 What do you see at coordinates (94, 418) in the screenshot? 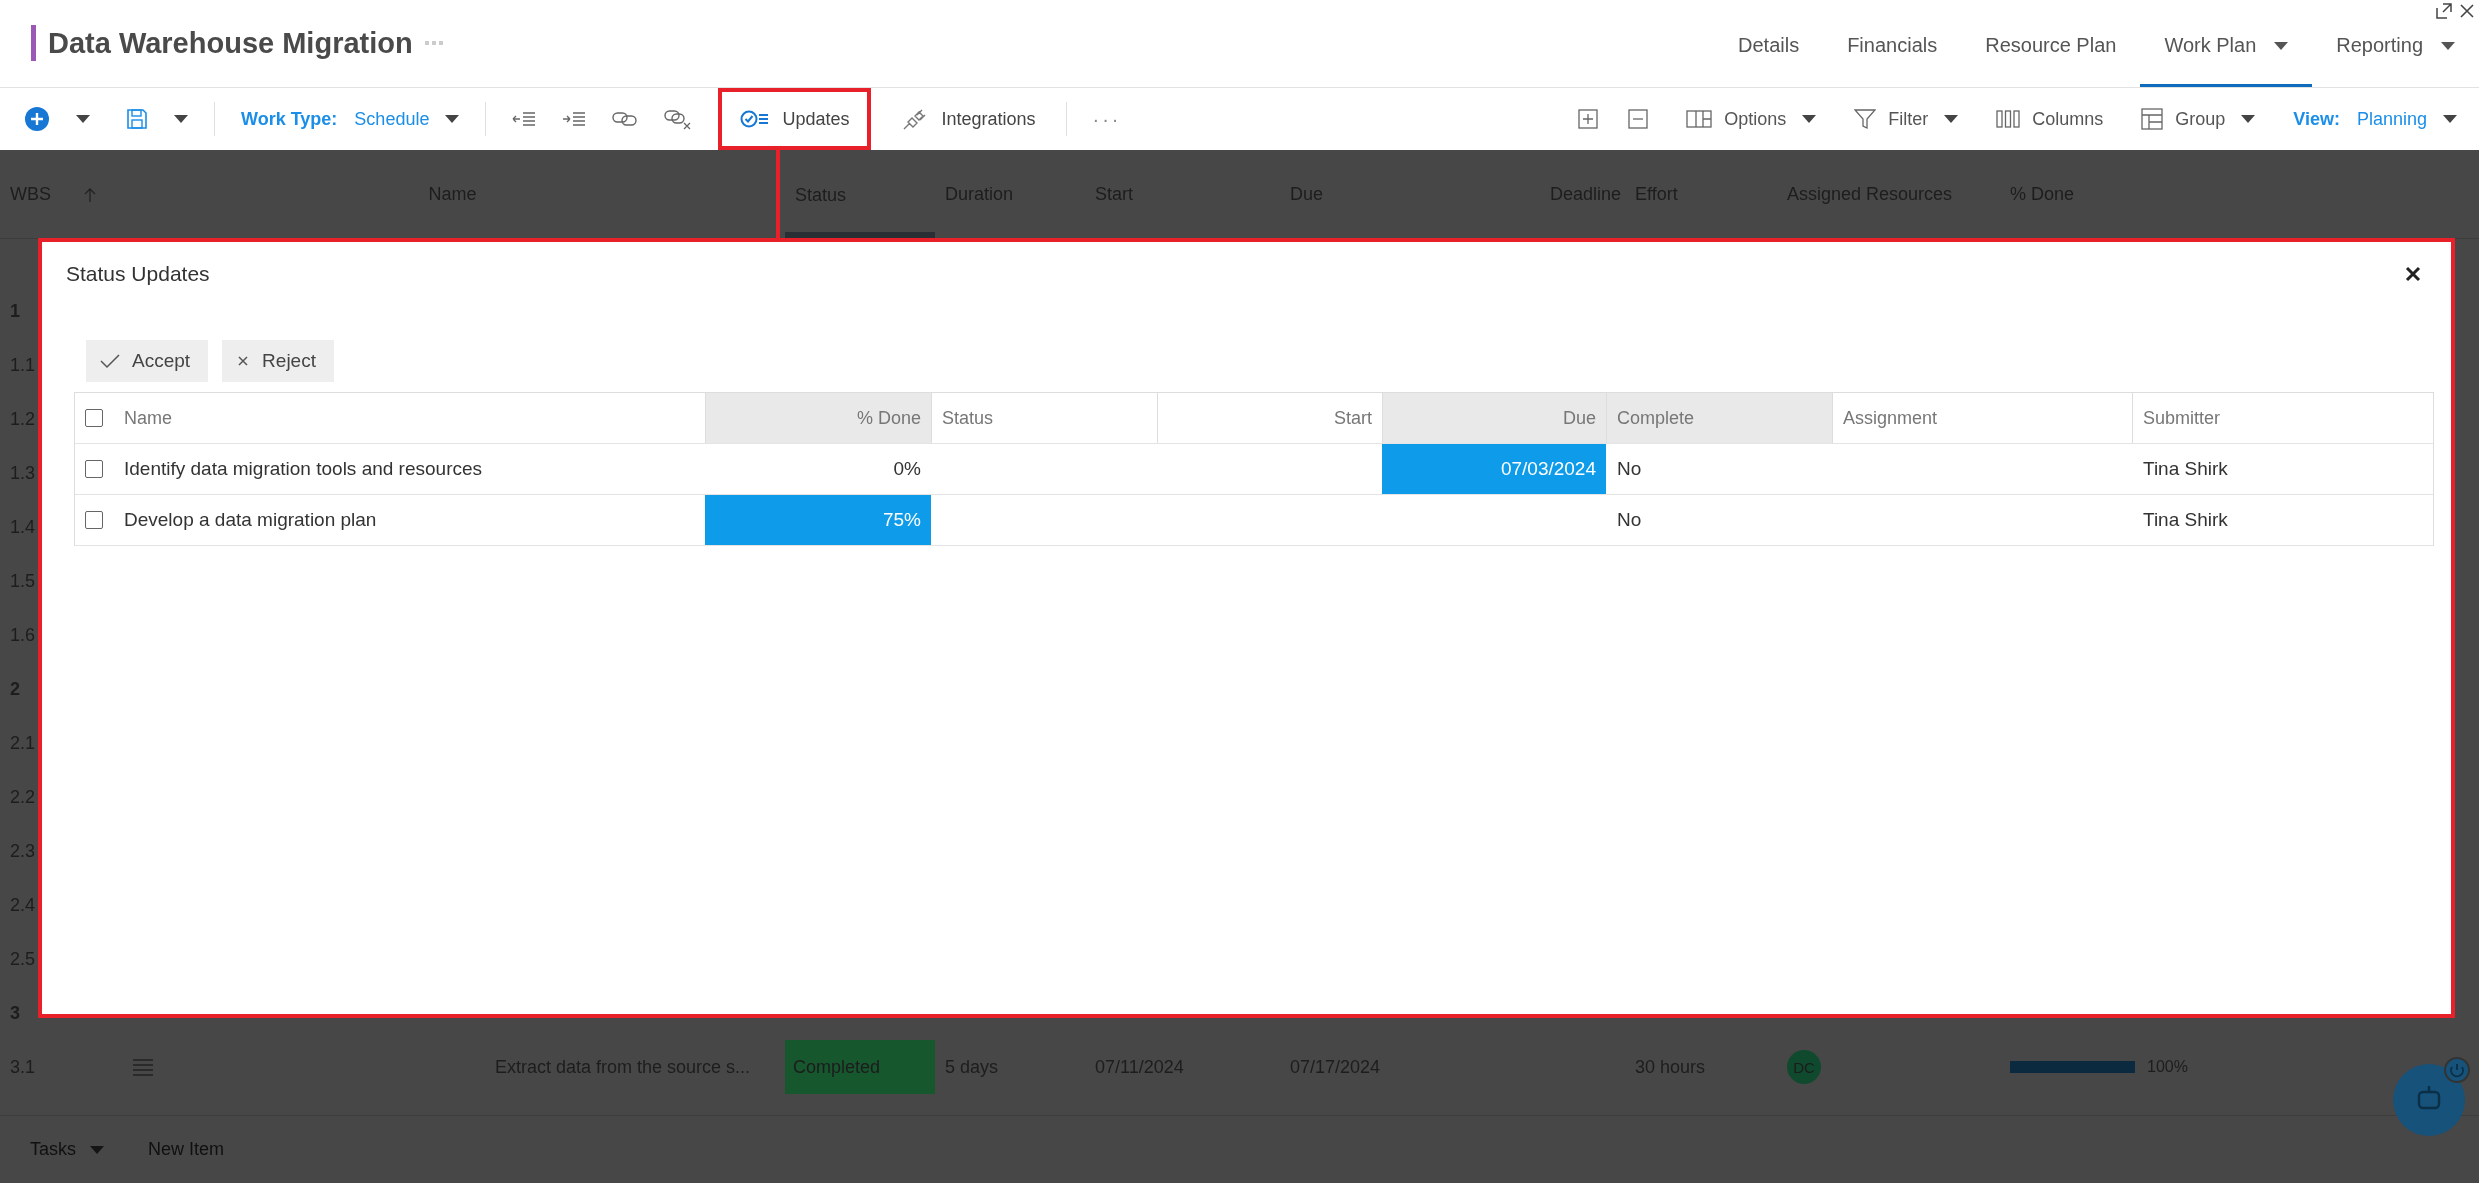
I see `select-all-checkbox` at bounding box center [94, 418].